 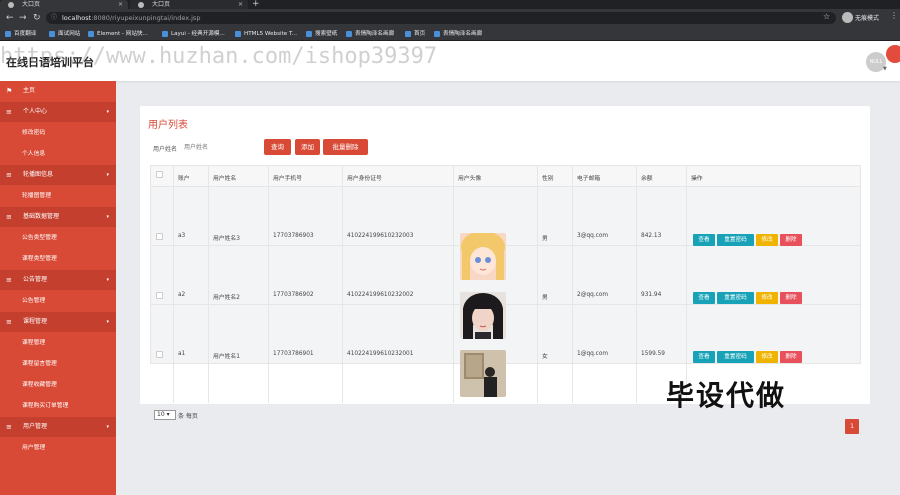 What do you see at coordinates (37, 18) in the screenshot?
I see `reload-icon: ↻` at bounding box center [37, 18].